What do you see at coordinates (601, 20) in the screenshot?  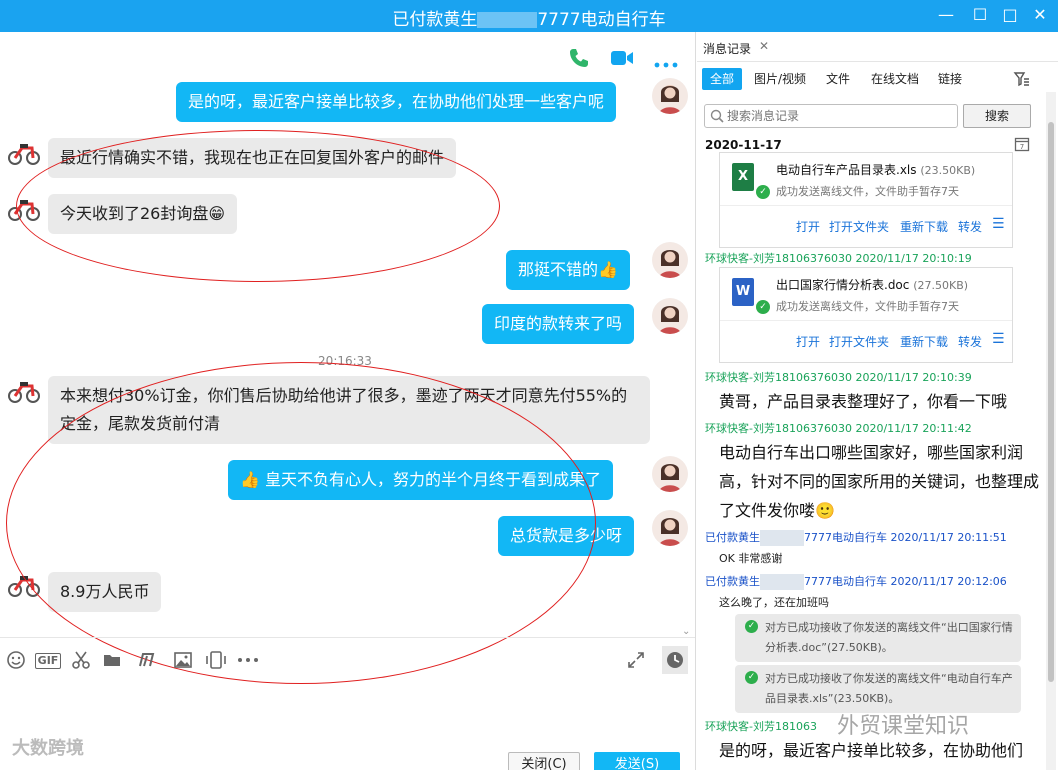 I see `title-suffix: 7777电动自行车` at bounding box center [601, 20].